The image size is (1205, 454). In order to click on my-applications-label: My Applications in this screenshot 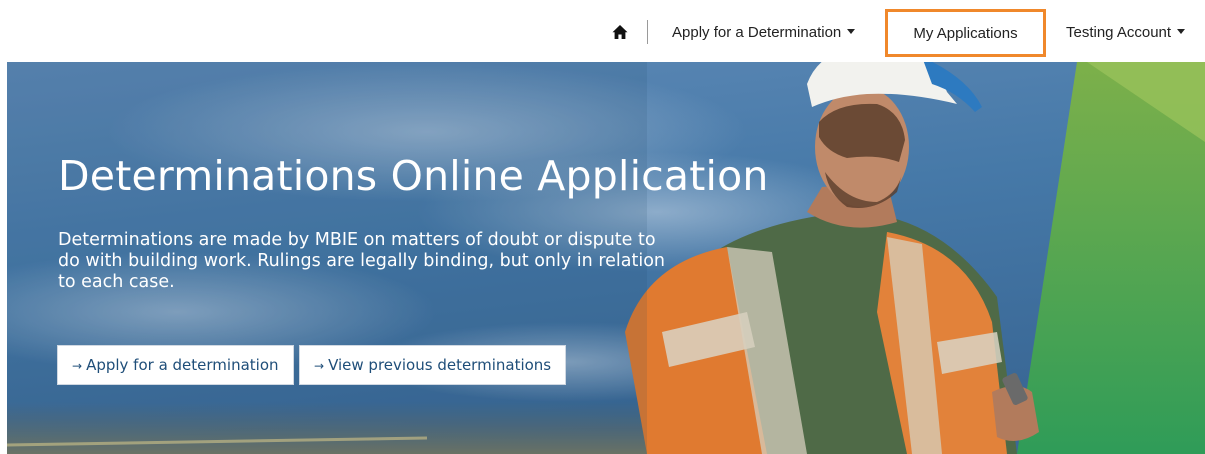, I will do `click(965, 33)`.